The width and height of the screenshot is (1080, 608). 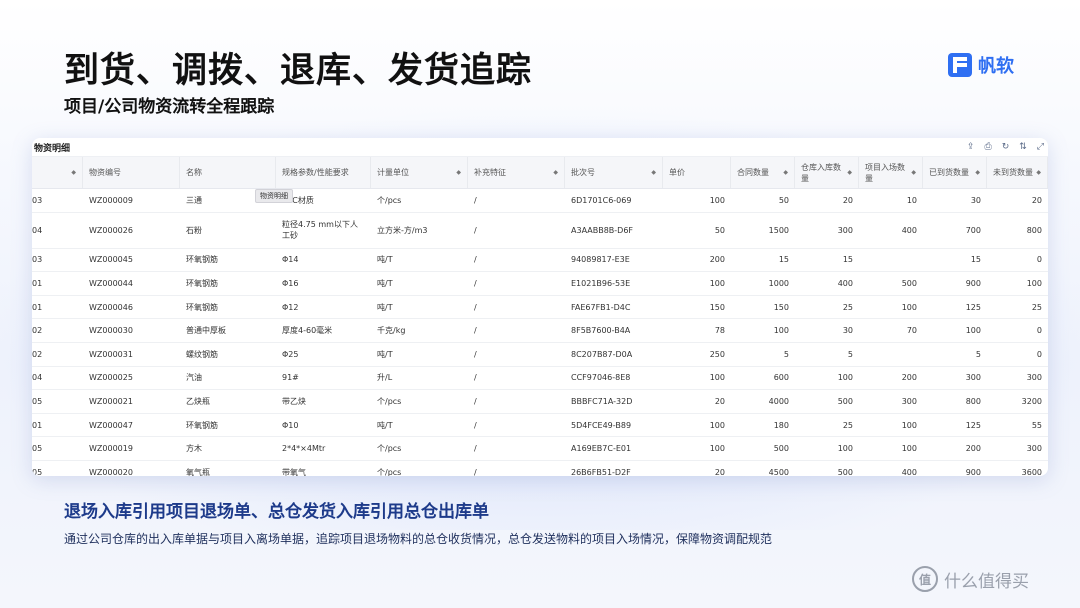 I want to click on column-header: 仓库入库数量 ◆, so click(x=827, y=172).